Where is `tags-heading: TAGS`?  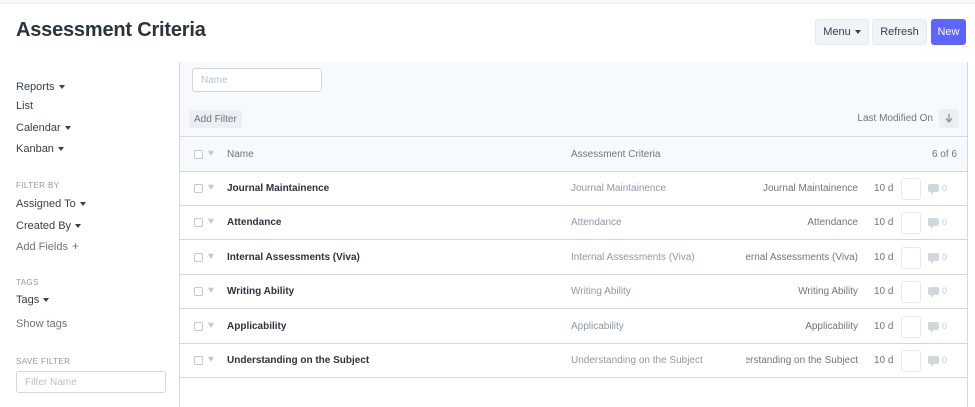 tags-heading: TAGS is located at coordinates (27, 282).